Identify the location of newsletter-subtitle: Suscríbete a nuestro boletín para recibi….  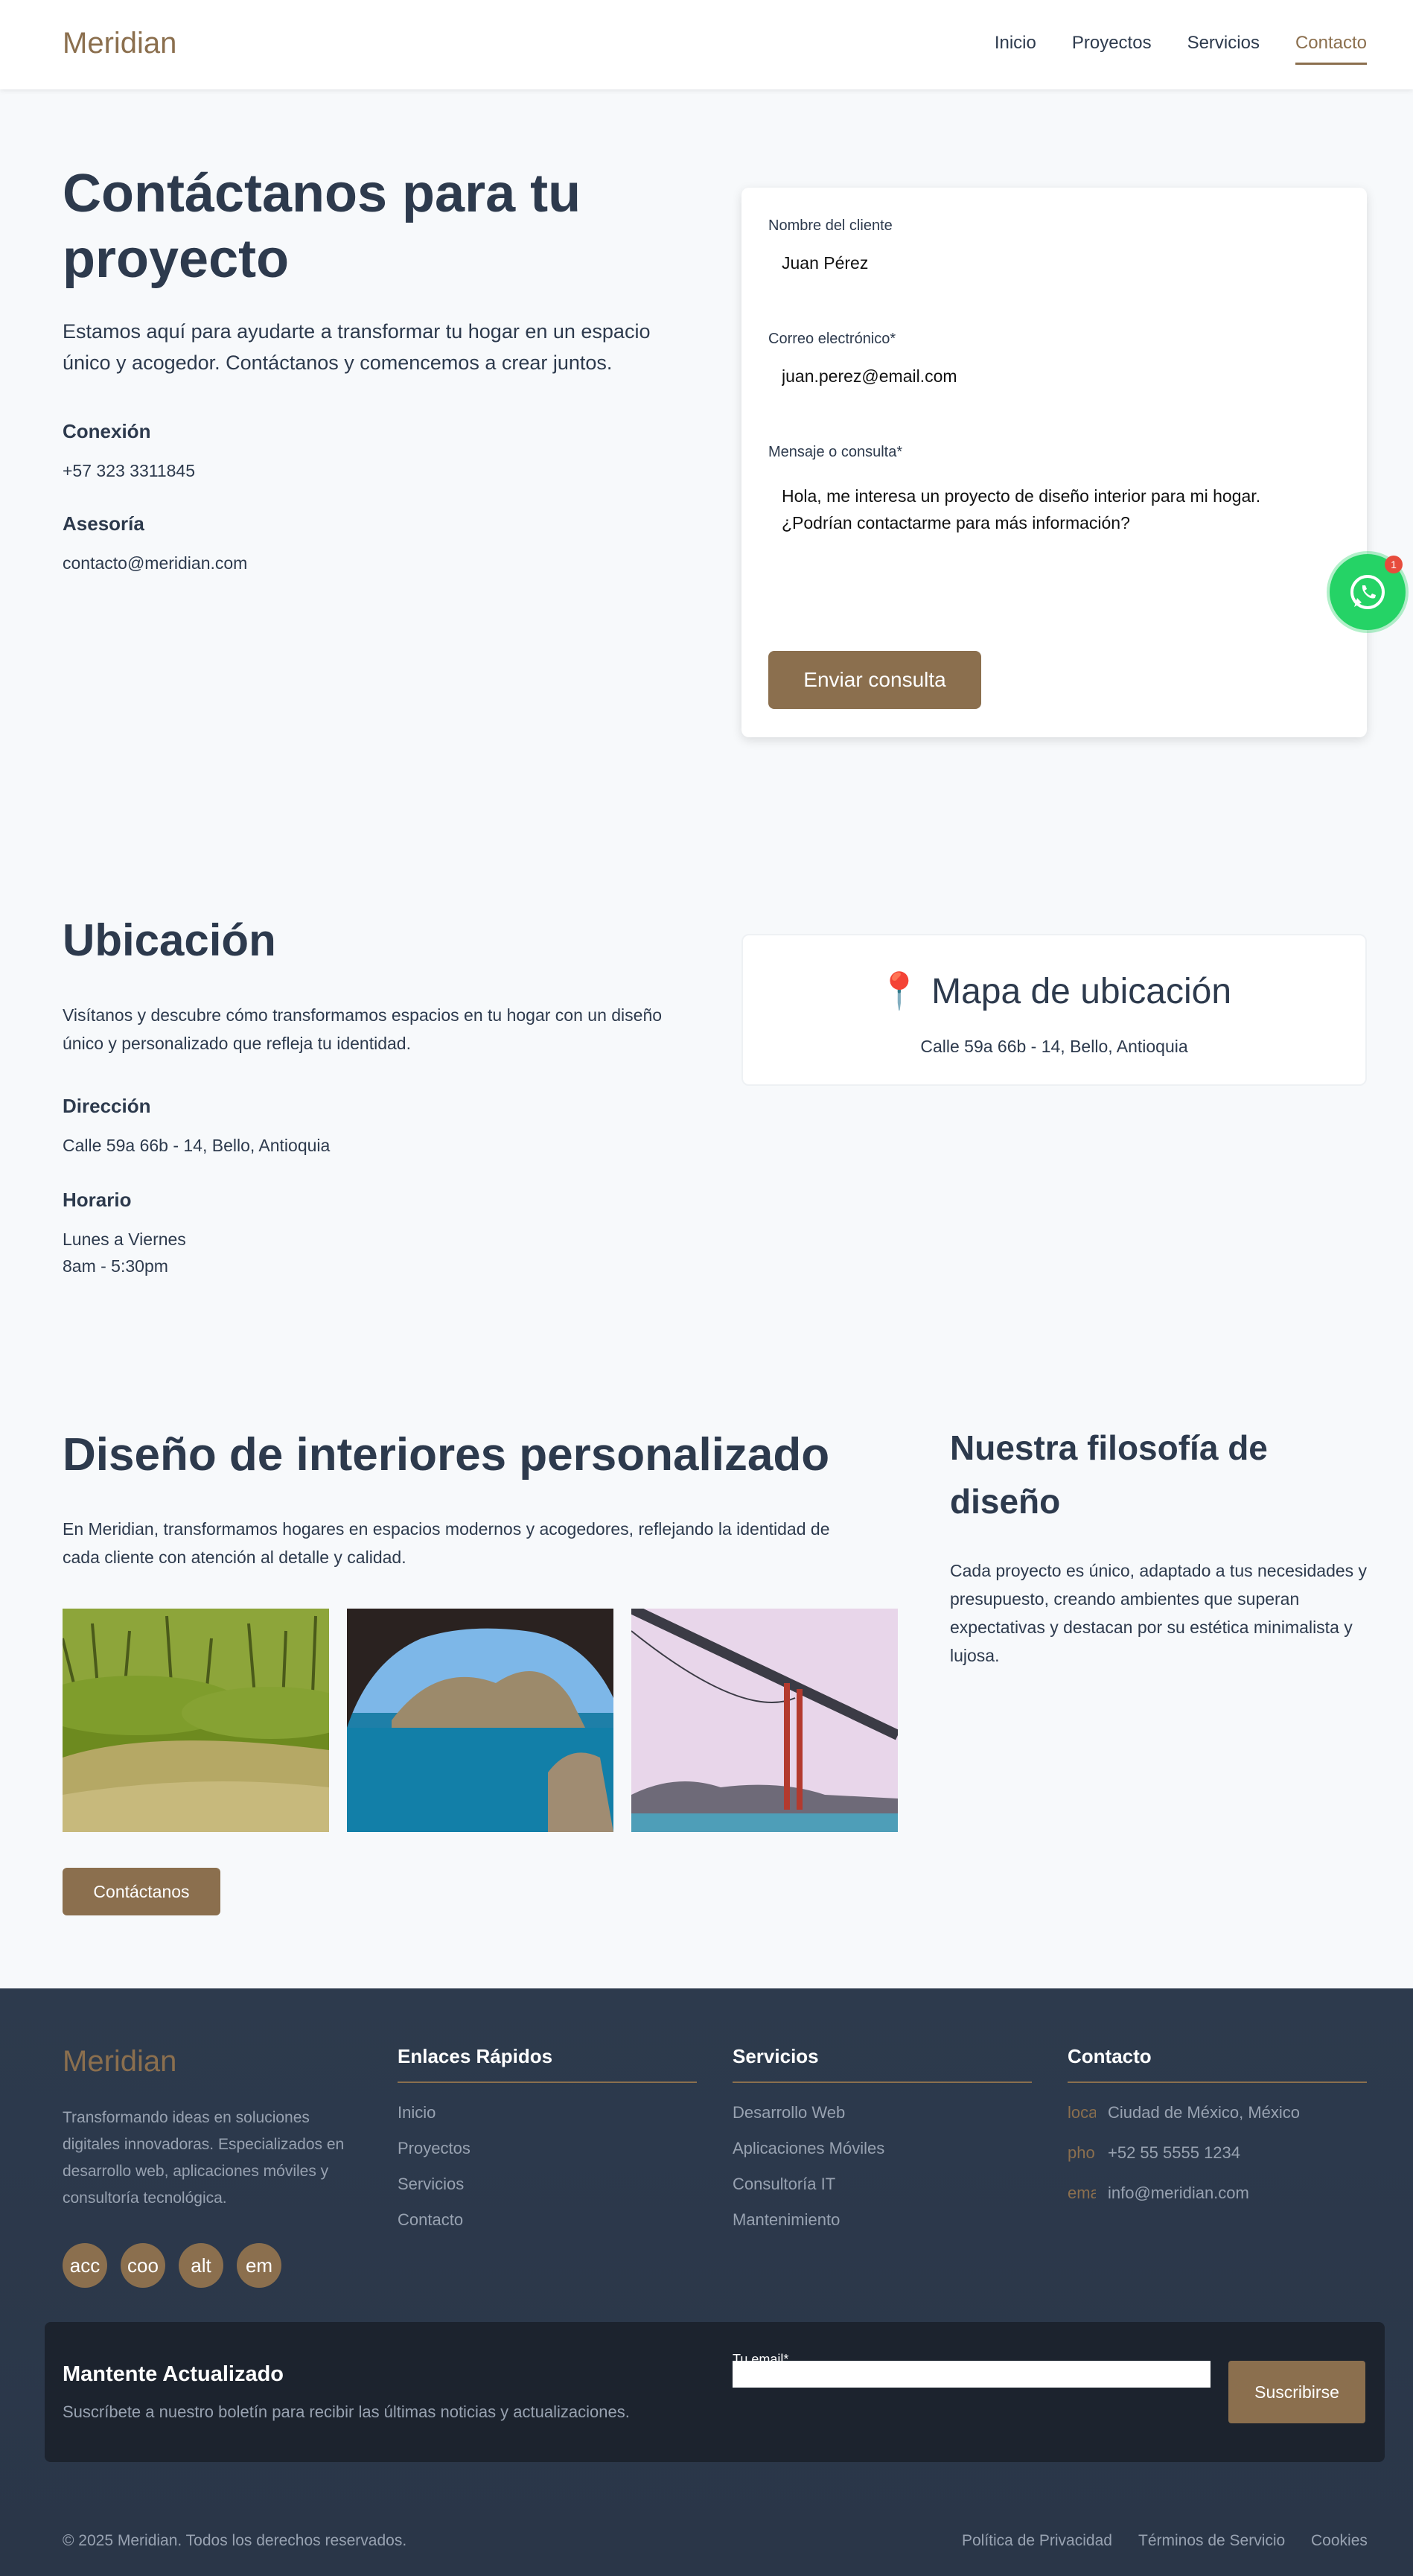
(346, 2411).